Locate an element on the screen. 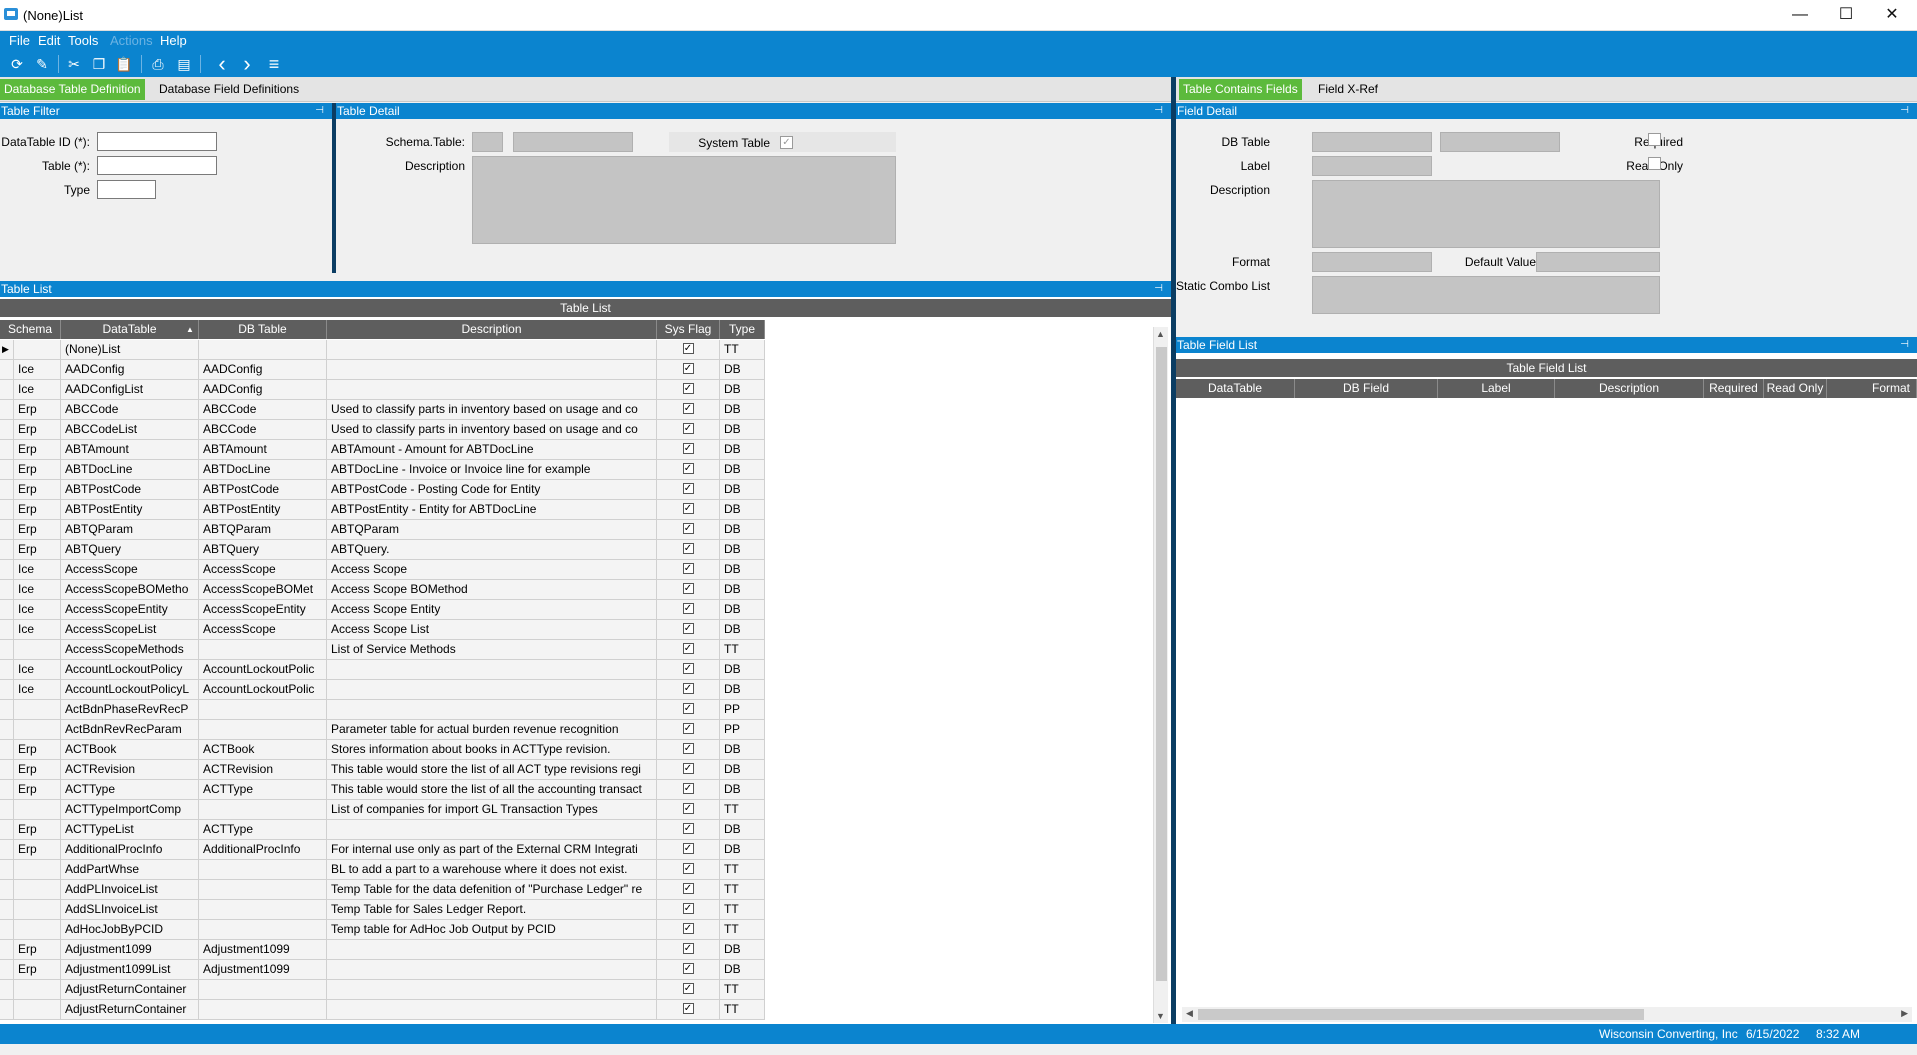  tab-field-x-ref: Field X-Ref is located at coordinates (1348, 89).